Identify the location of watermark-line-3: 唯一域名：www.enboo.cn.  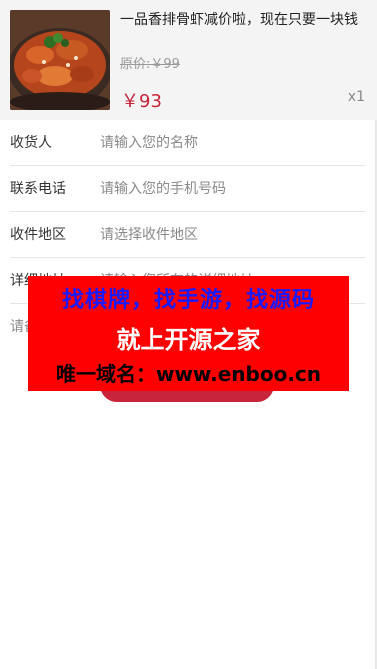
(188, 374).